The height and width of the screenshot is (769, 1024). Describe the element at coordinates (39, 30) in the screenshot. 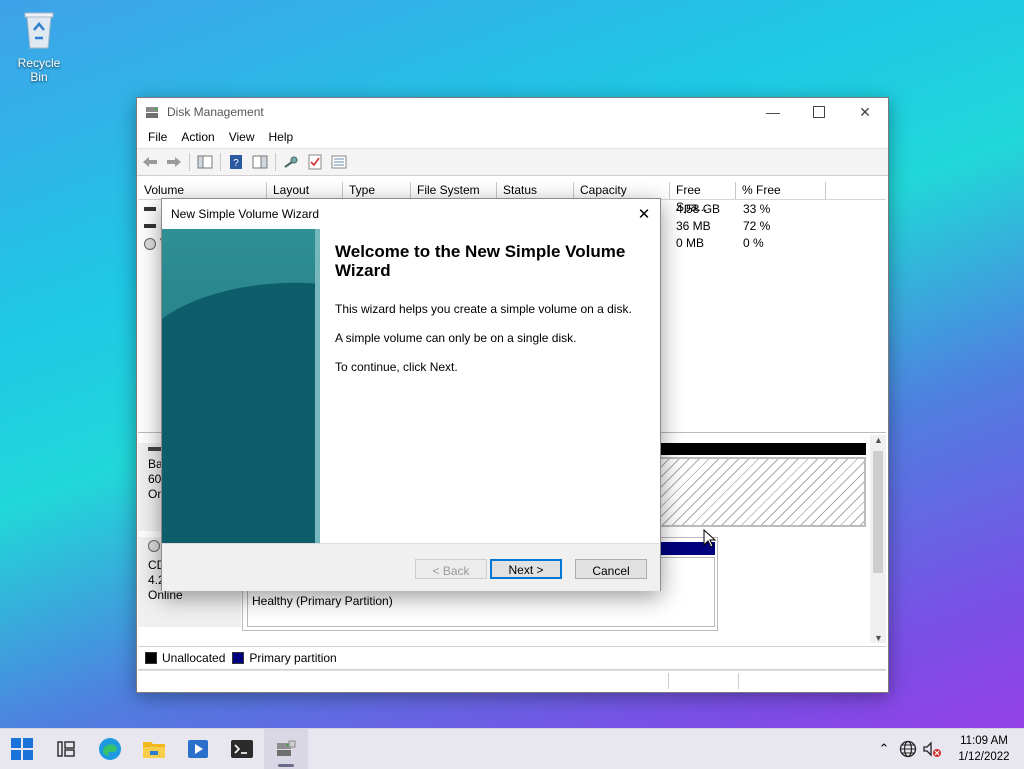

I see `recycle-bin-icon` at that location.